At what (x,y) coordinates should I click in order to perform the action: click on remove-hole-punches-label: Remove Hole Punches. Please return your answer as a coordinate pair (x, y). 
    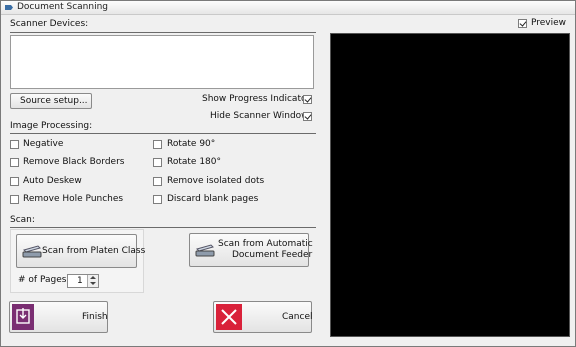
    Looking at the image, I should click on (73, 199).